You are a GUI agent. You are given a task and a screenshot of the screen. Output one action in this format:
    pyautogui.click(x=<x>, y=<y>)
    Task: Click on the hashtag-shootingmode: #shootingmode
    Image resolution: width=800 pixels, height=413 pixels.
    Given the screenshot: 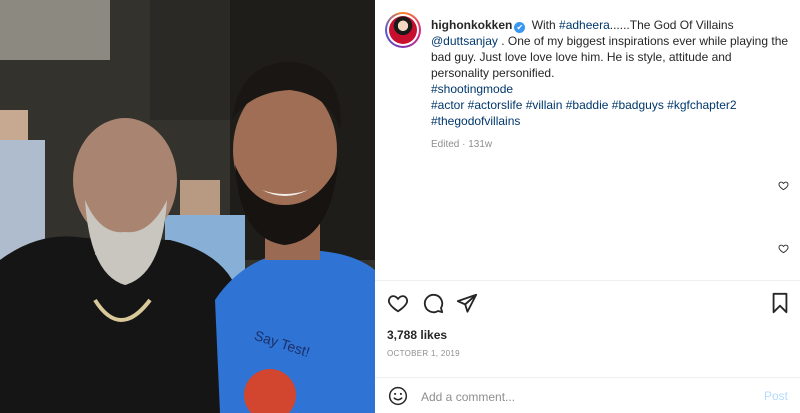 What is the action you would take?
    pyautogui.click(x=472, y=89)
    